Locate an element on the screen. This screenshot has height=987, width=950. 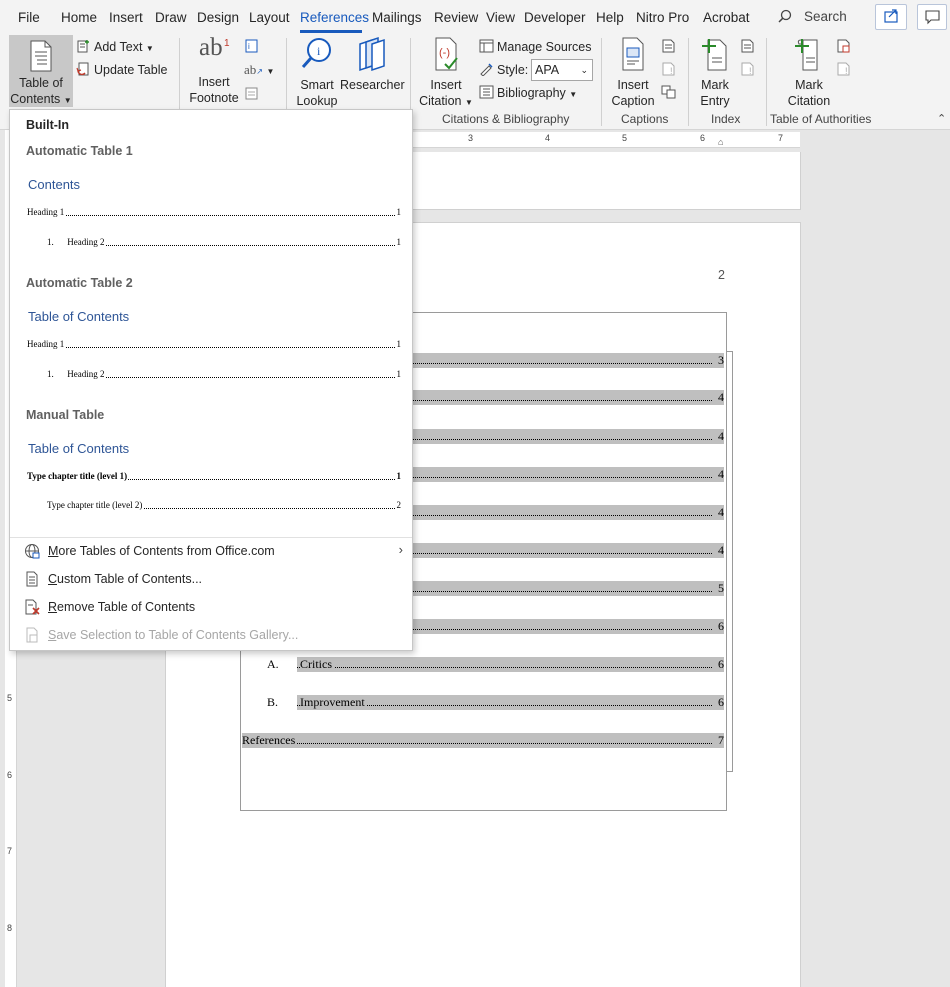
style-label: Style: is located at coordinates (503, 69).